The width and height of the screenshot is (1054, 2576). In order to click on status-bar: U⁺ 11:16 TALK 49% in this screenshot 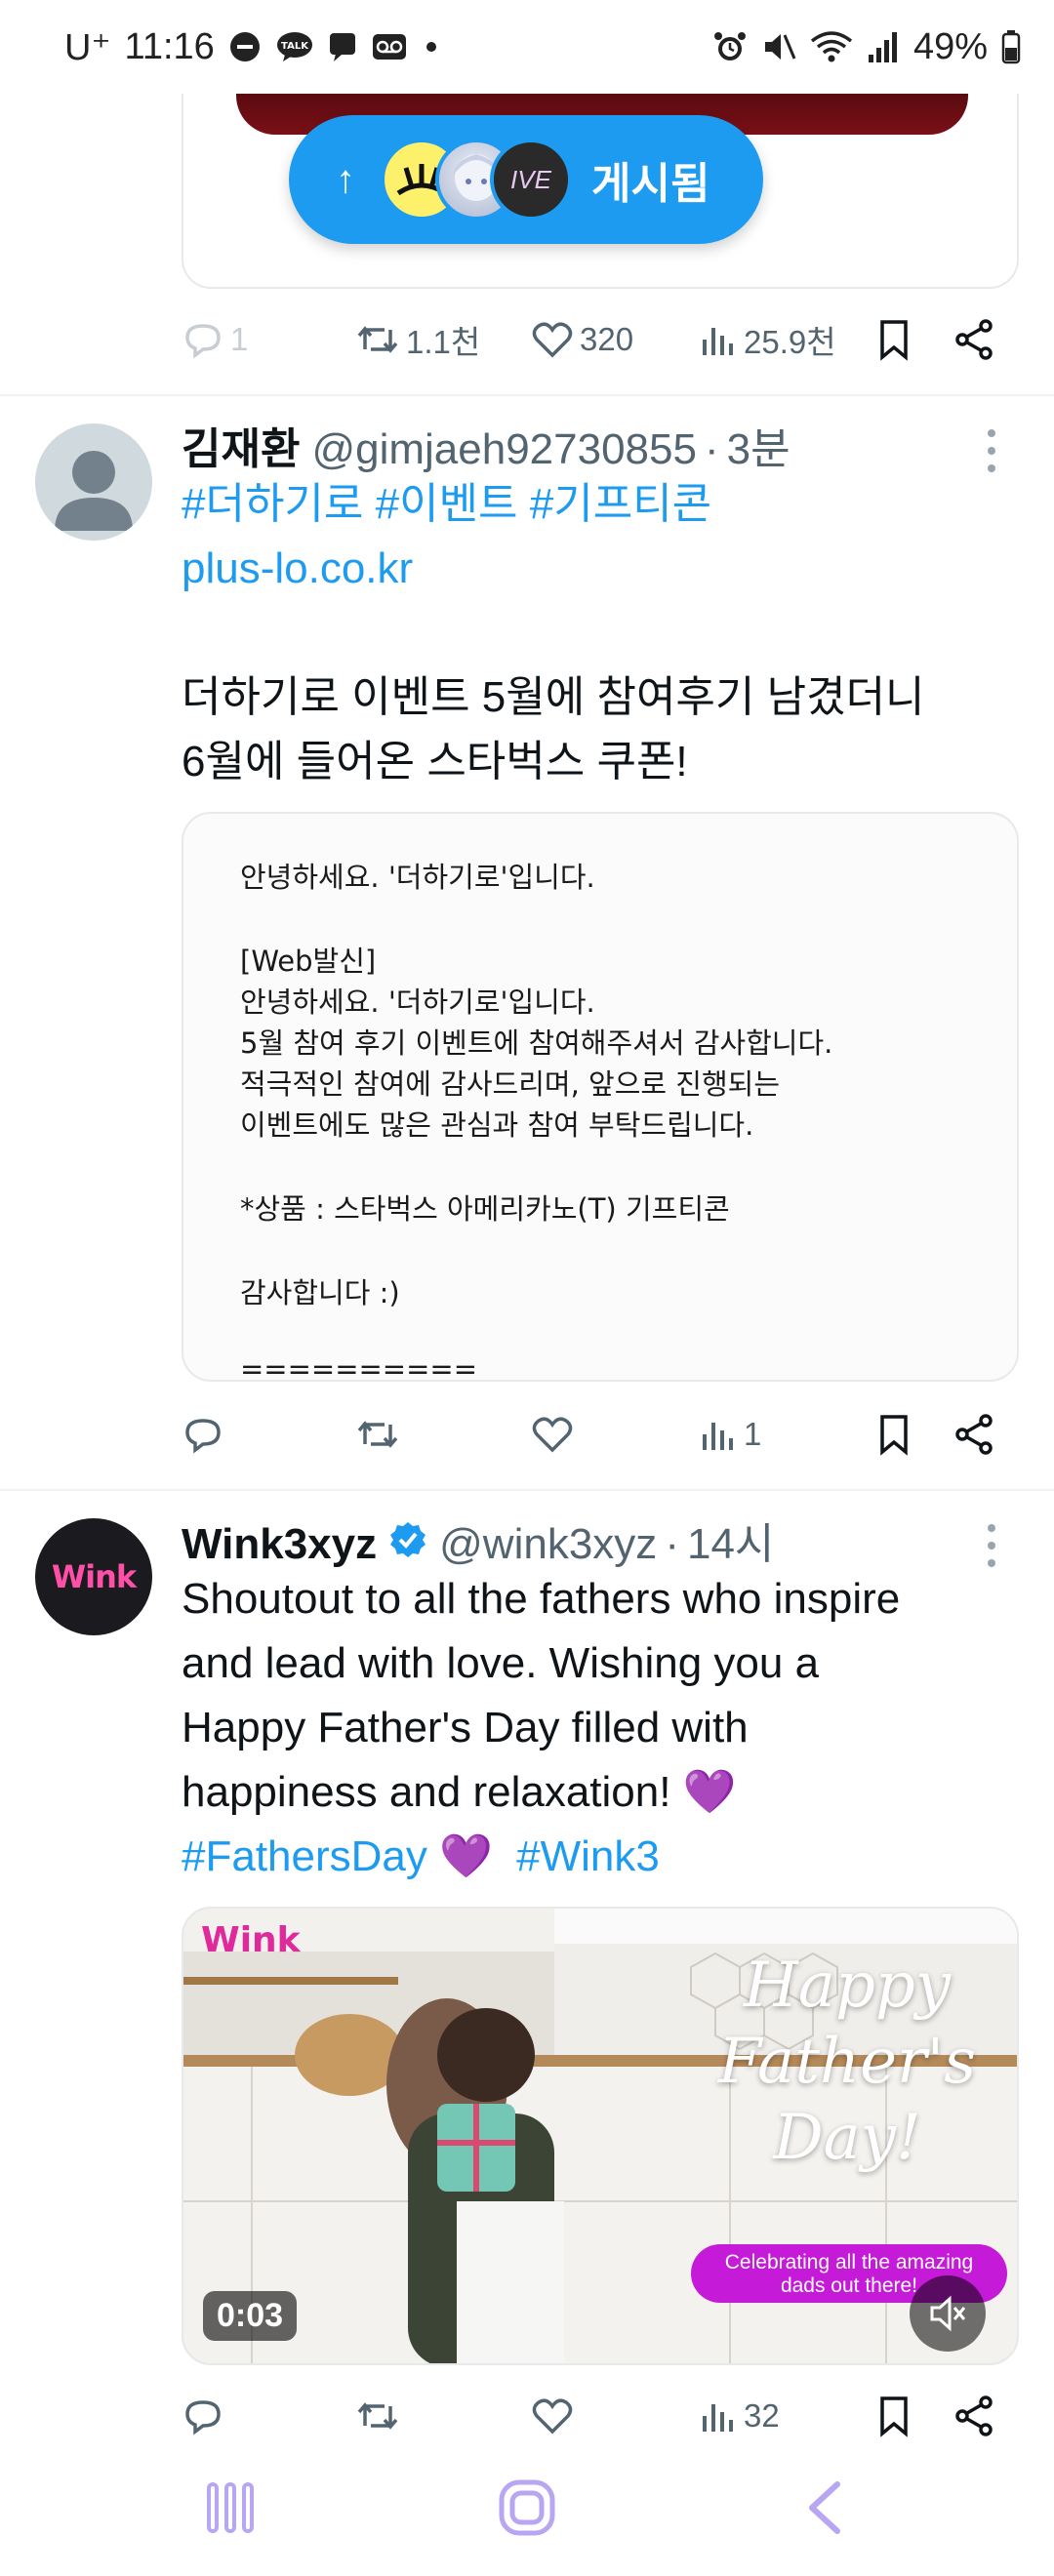, I will do `click(527, 47)`.